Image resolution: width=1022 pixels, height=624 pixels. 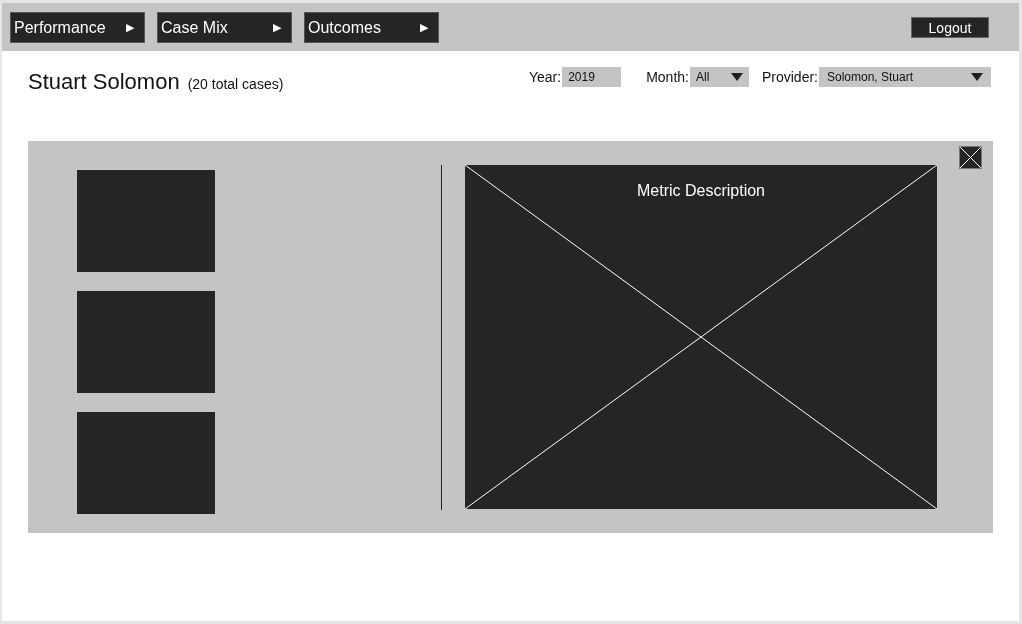 What do you see at coordinates (77, 27) in the screenshot?
I see `nav-menu-button: Performance ▶` at bounding box center [77, 27].